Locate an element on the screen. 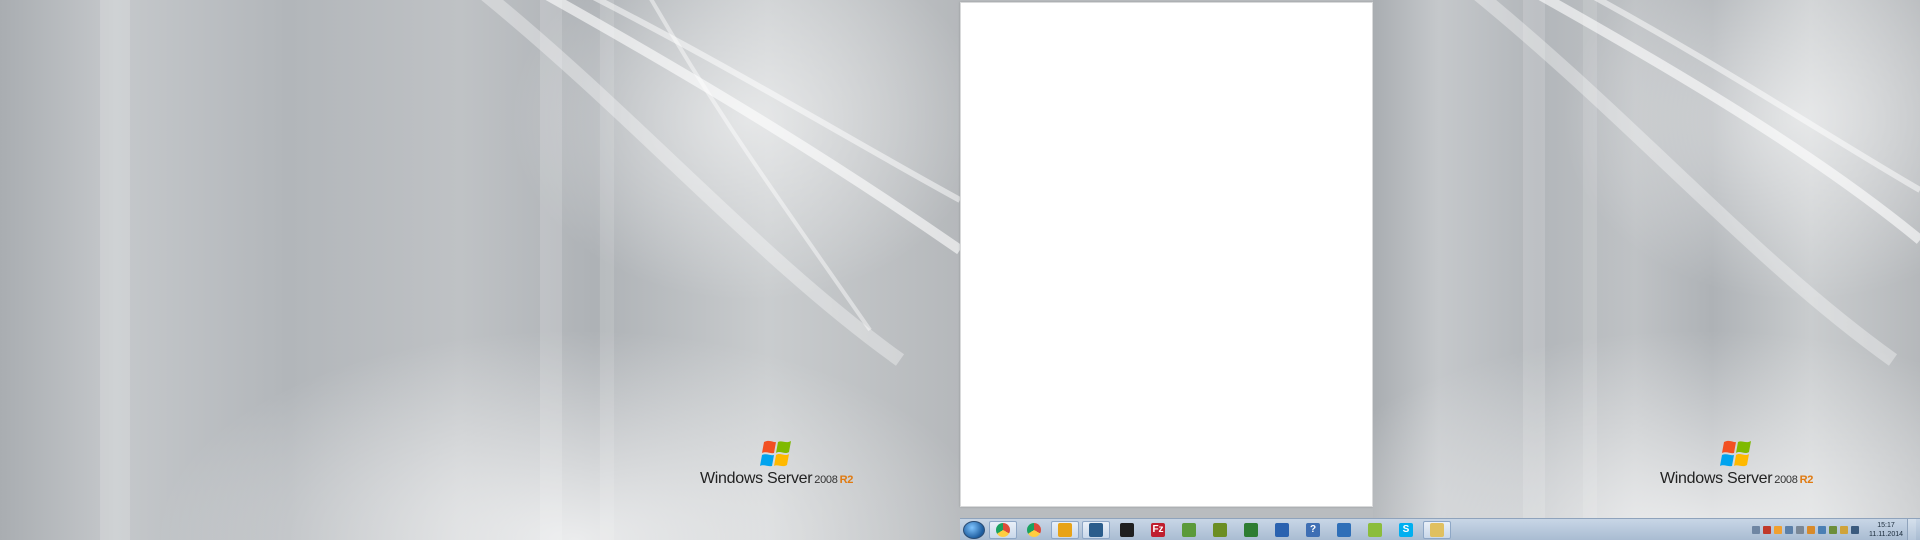 This screenshot has height=540, width=1920. notepad-icon is located at coordinates (1220, 529).